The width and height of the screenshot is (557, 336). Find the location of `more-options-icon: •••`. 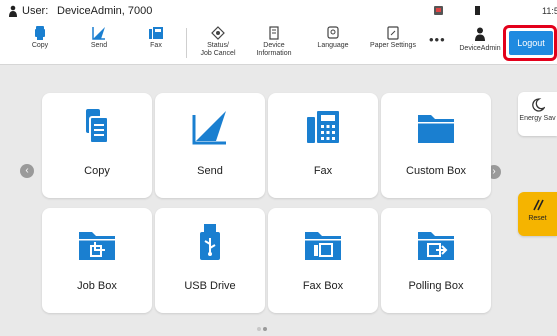

more-options-icon: ••• is located at coordinates (437, 39).